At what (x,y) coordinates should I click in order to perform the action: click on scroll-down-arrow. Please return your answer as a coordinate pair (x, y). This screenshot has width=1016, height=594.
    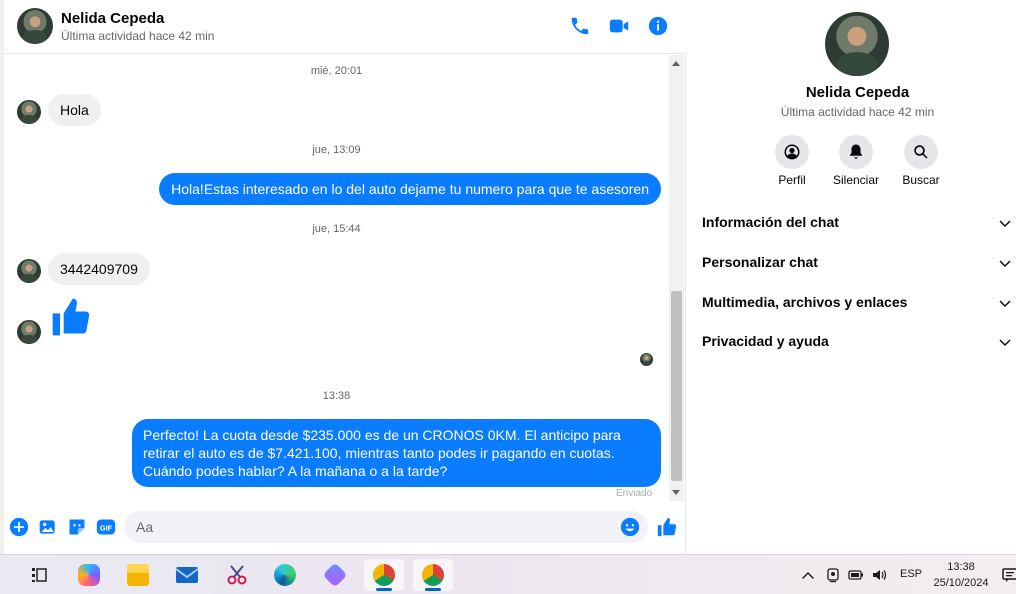
    Looking at the image, I should click on (676, 492).